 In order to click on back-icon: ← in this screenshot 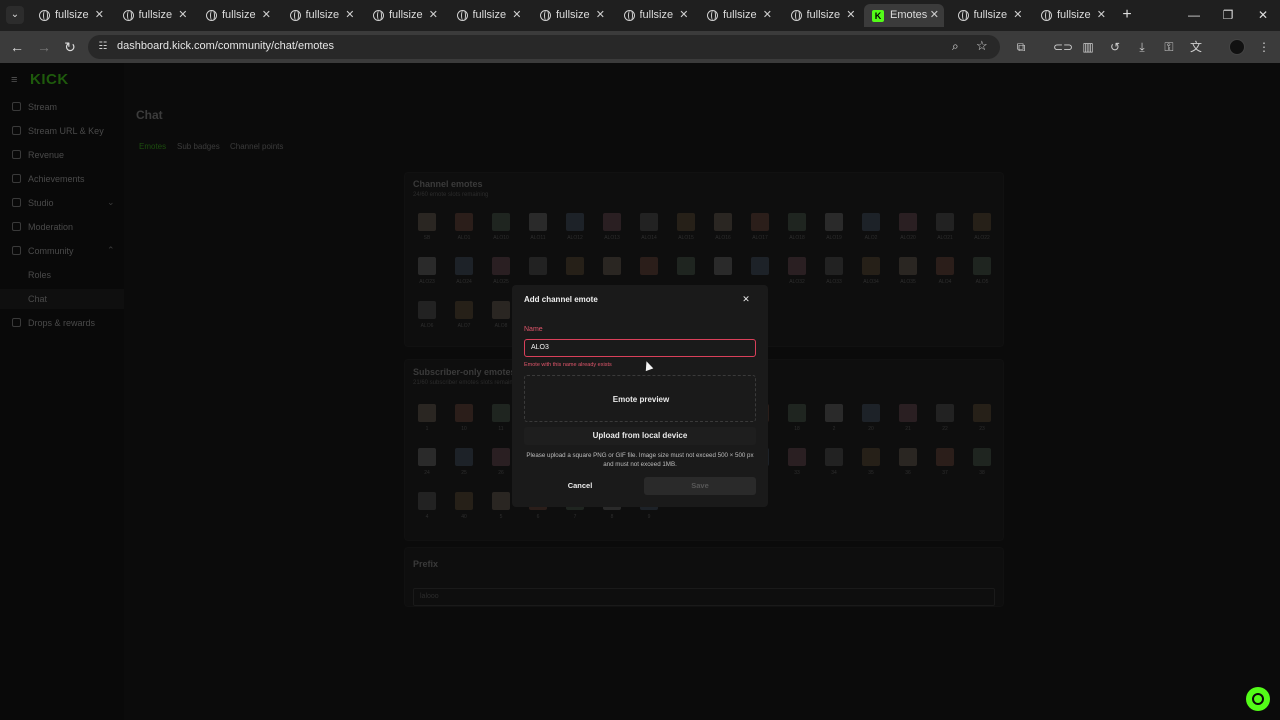, I will do `click(17, 47)`.